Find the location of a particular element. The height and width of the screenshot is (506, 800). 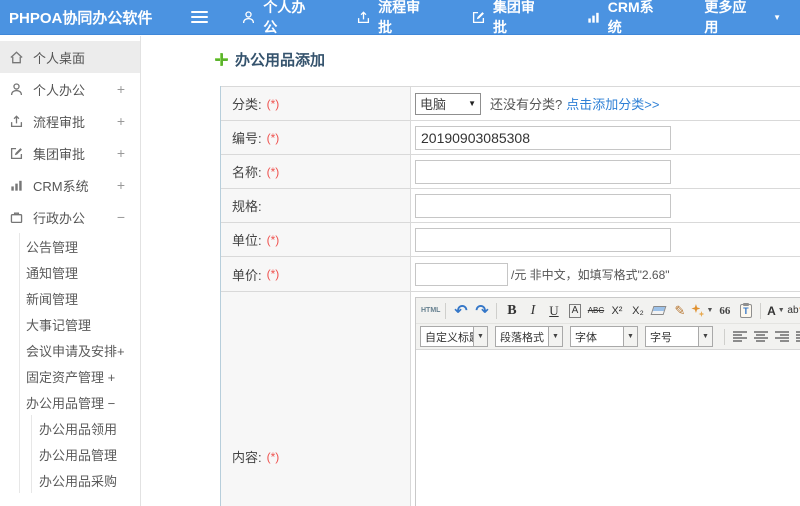

redo-icon: ↷ is located at coordinates (481, 310).